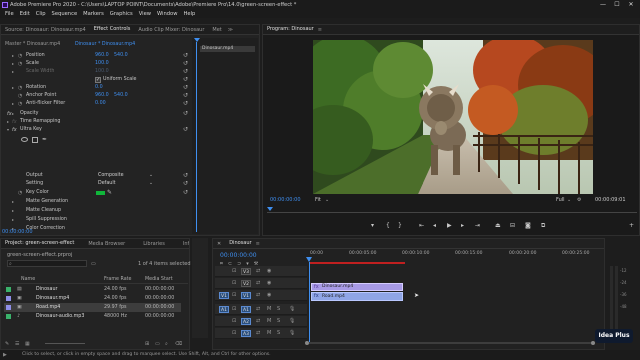  Describe the element at coordinates (290, 29) in the screenshot. I see `tab-program: Program: Dinosaur` at that location.